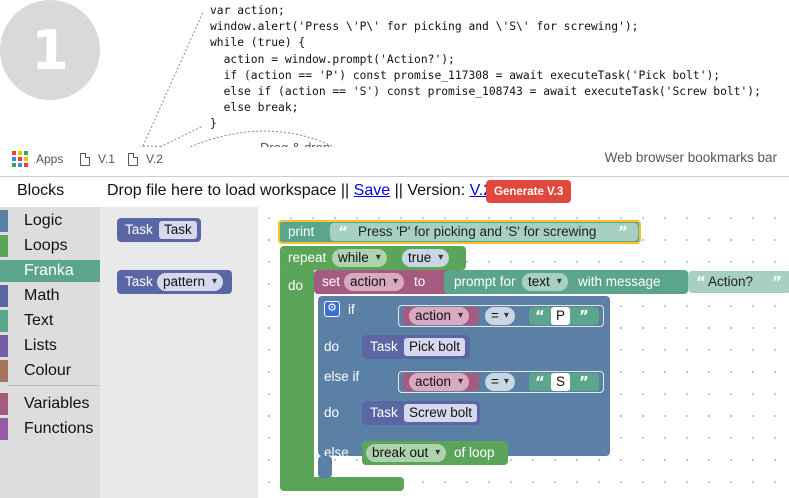 The width and height of the screenshot is (789, 498). I want to click on bookmarks-caption: Web browser bookmarks bar, so click(690, 157).